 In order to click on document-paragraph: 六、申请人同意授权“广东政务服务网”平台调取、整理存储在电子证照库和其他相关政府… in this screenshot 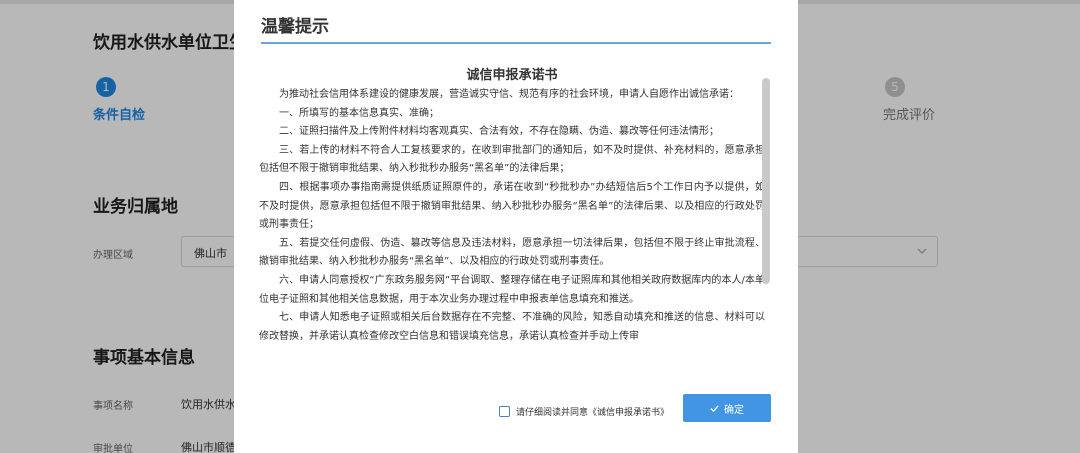, I will do `click(512, 289)`.